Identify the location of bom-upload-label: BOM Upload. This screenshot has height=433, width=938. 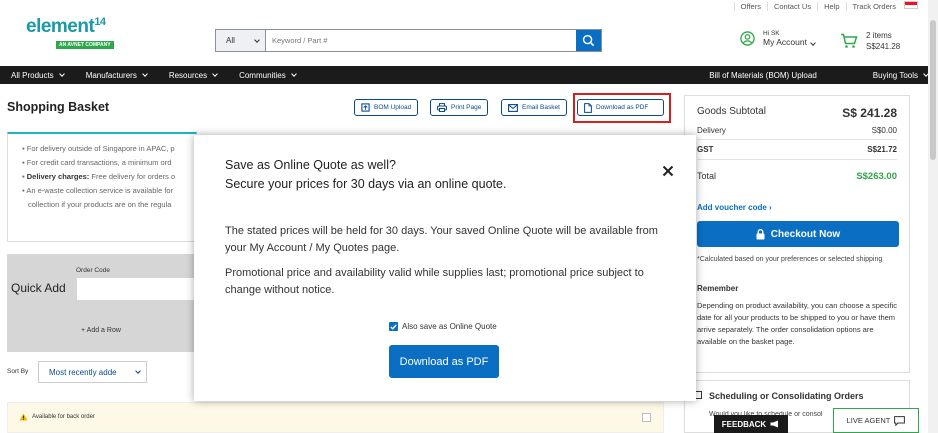
(393, 107).